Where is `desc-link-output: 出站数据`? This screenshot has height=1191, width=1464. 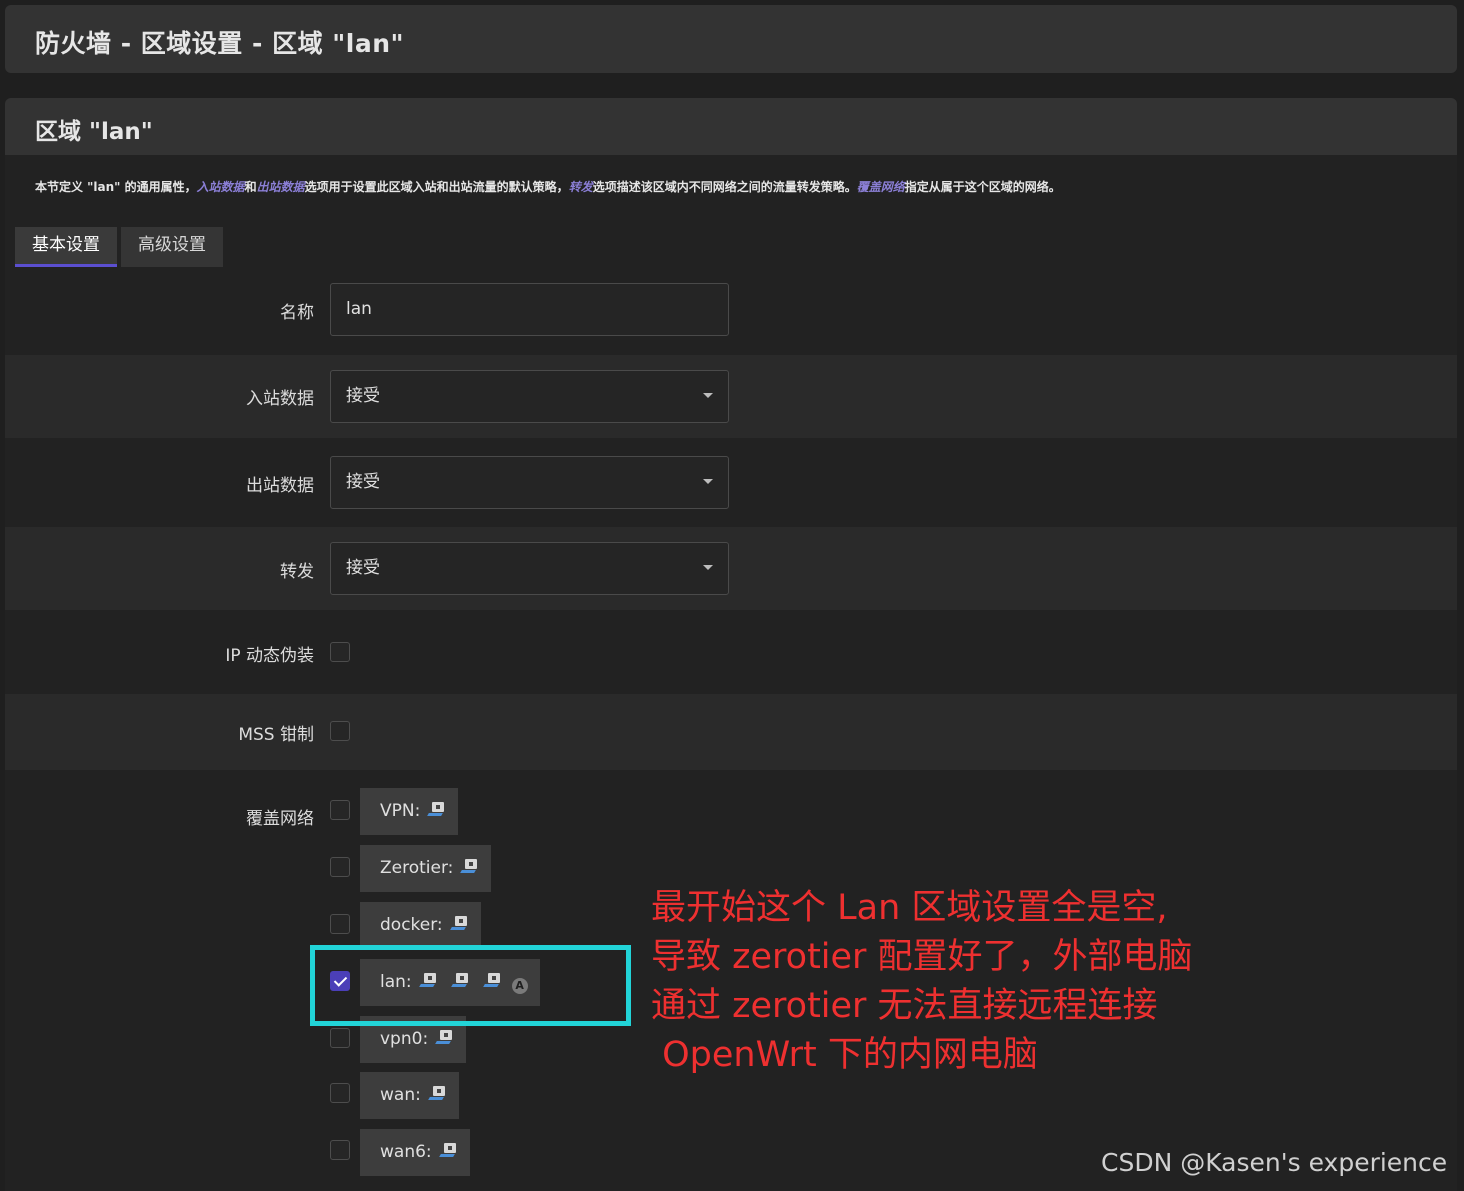 desc-link-output: 出站数据 is located at coordinates (280, 187).